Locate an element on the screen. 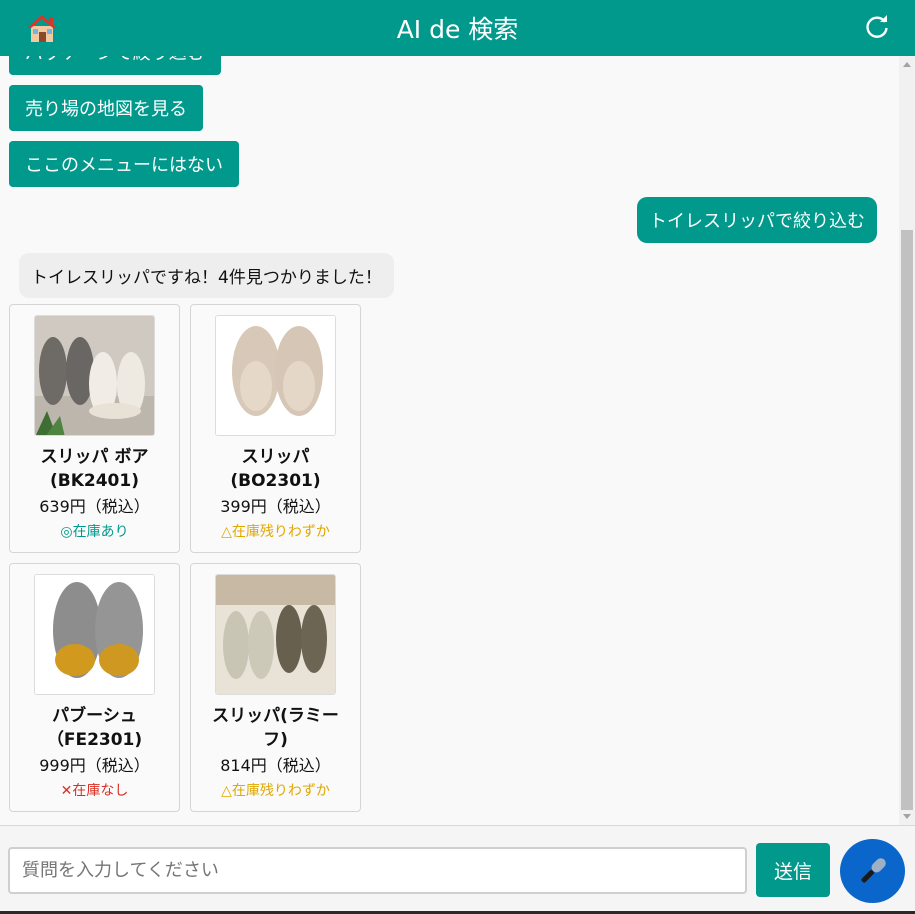 The image size is (915, 914). product-card: パブーシュ （FE2301) 999円（税込） ✕在庫なし is located at coordinates (94, 687).